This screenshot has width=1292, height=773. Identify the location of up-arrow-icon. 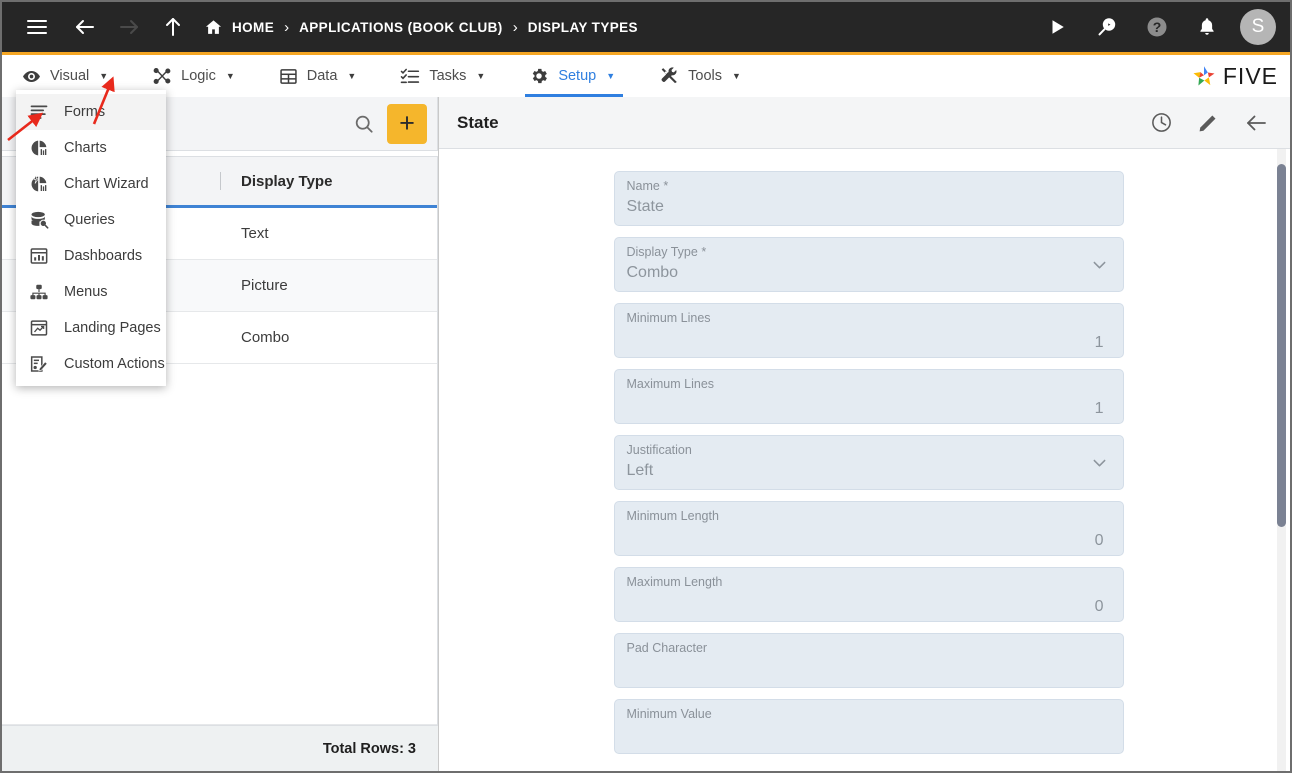
(173, 27).